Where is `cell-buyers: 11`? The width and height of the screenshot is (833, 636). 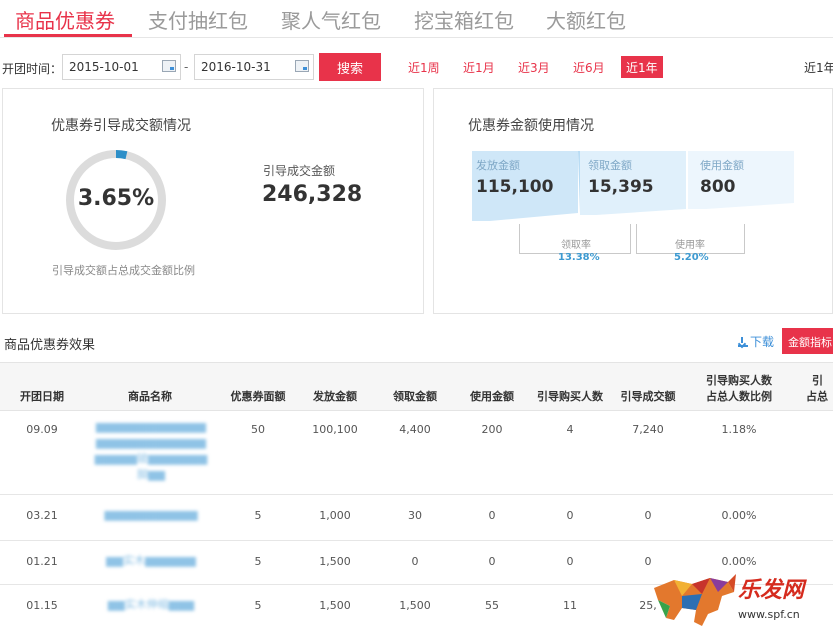 cell-buyers: 11 is located at coordinates (570, 605).